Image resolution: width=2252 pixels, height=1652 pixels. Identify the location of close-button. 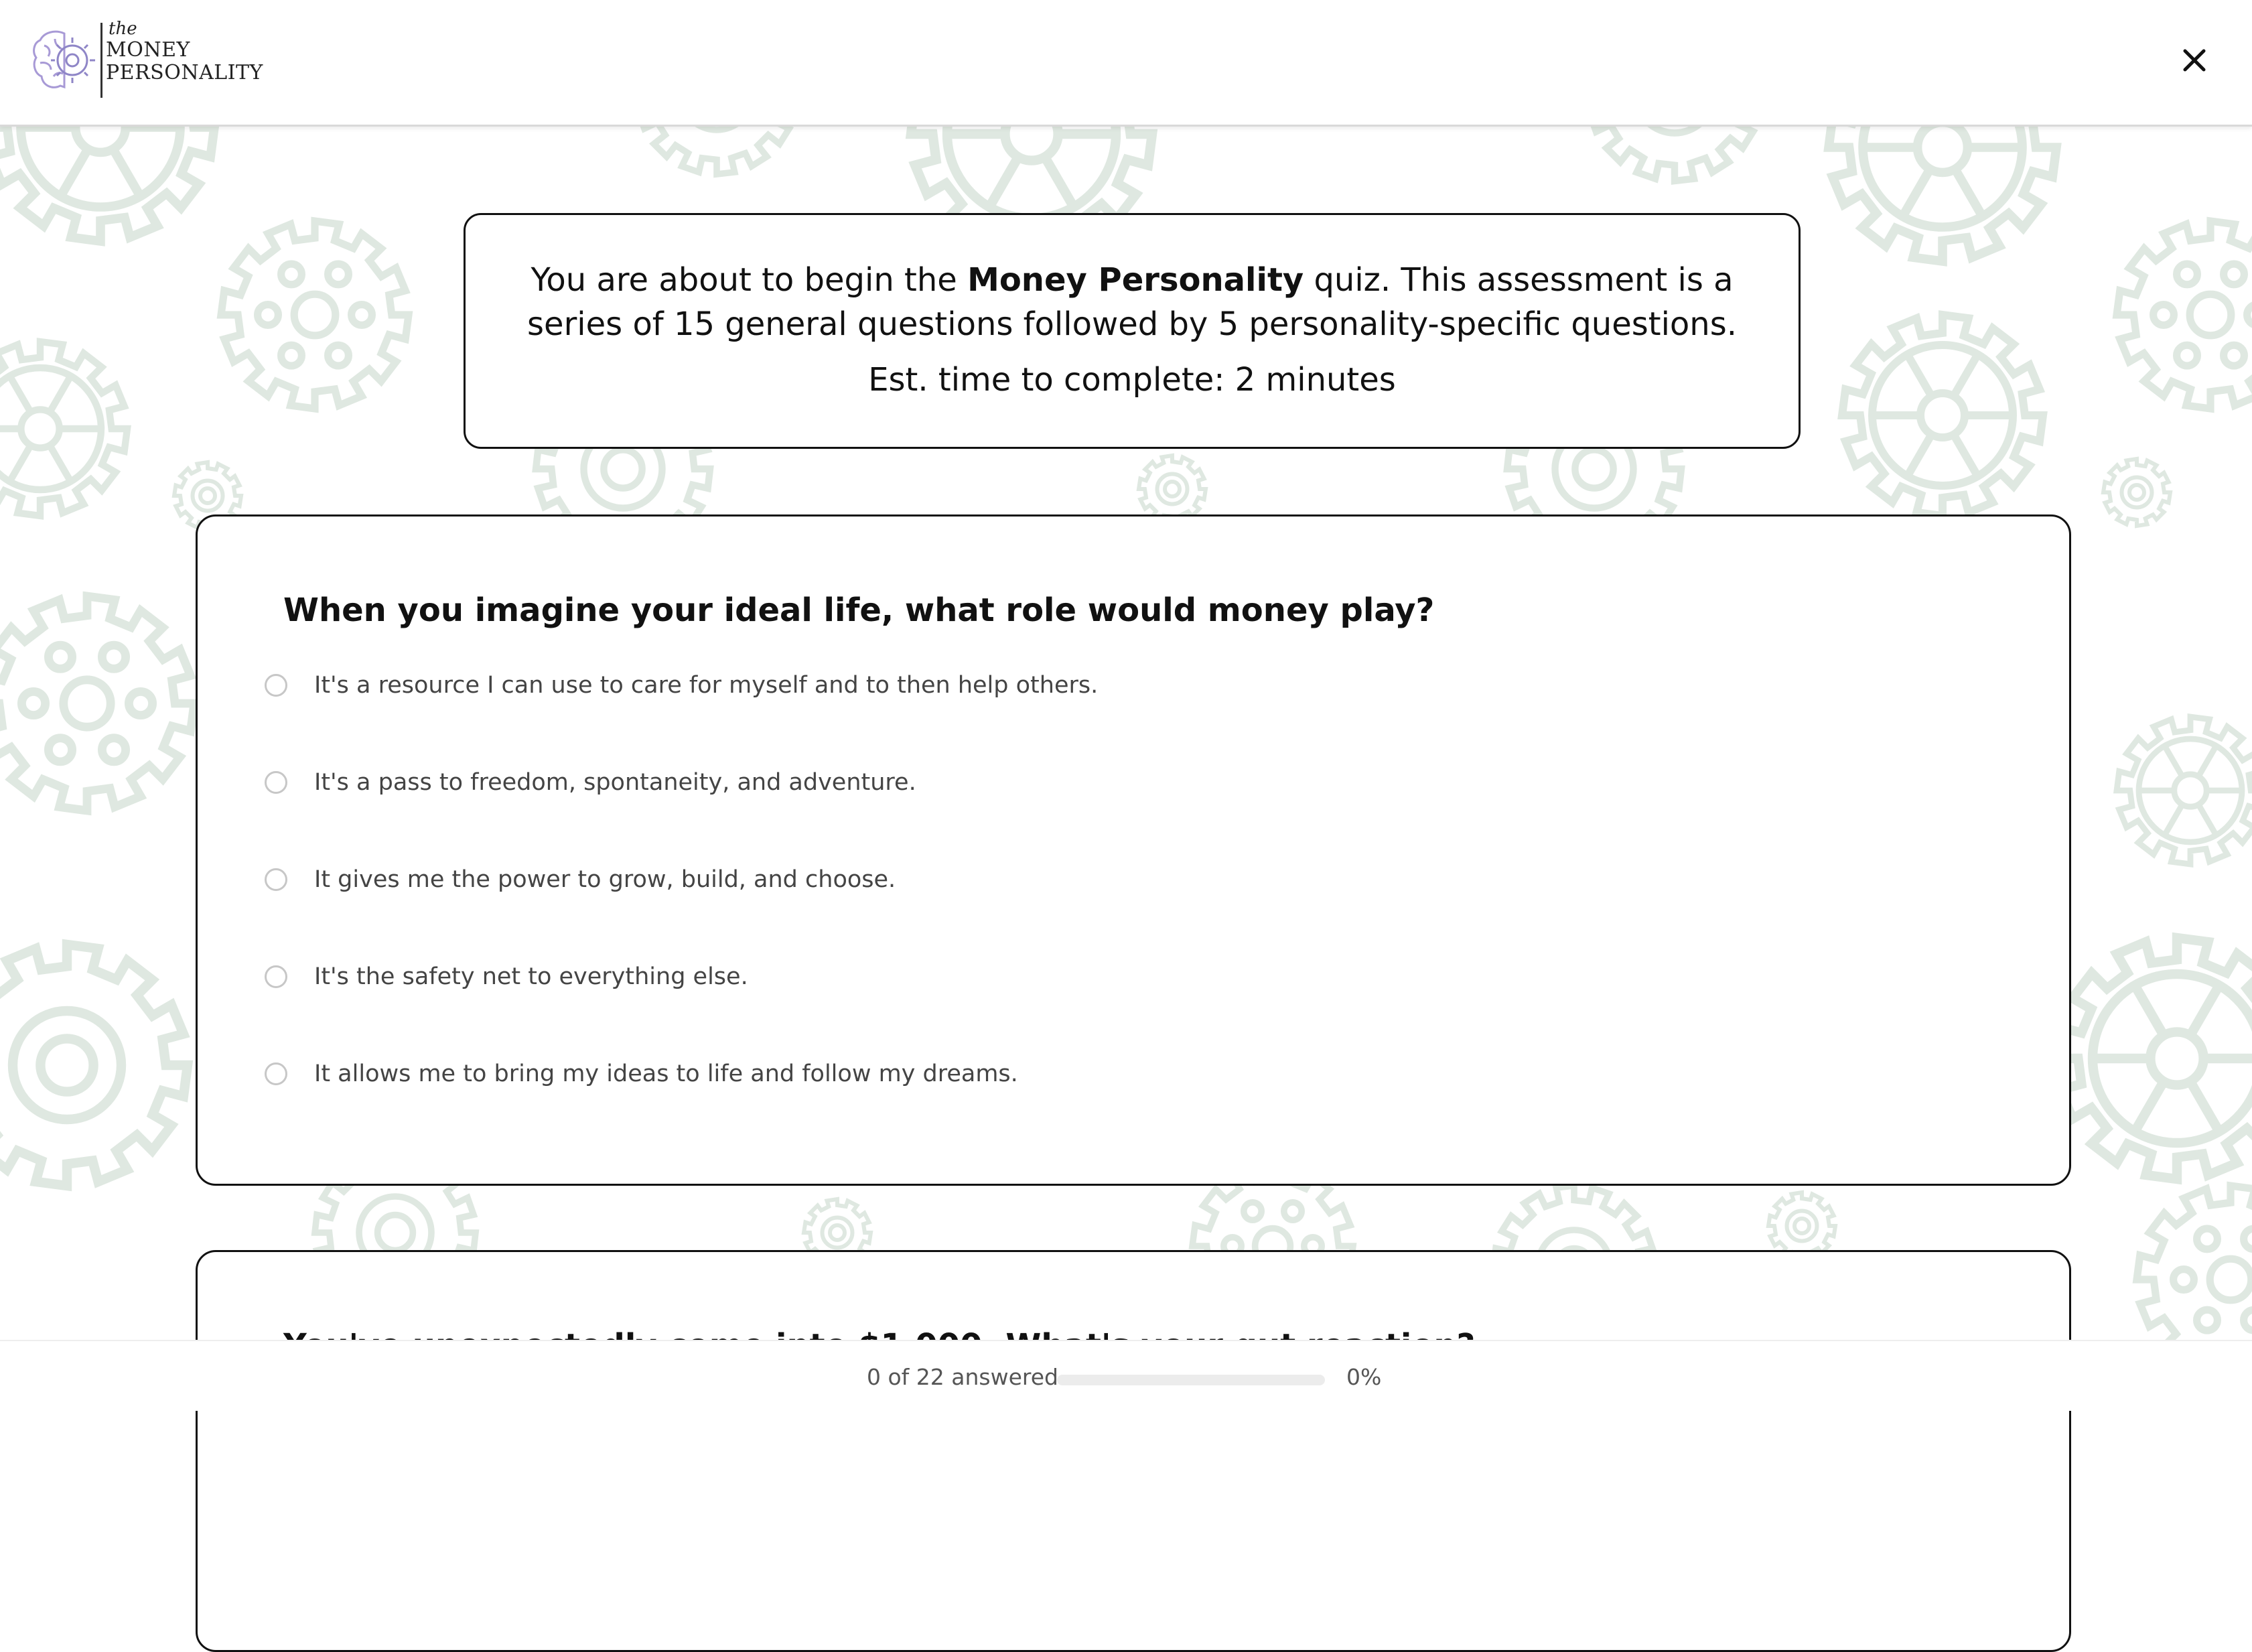
(2194, 60).